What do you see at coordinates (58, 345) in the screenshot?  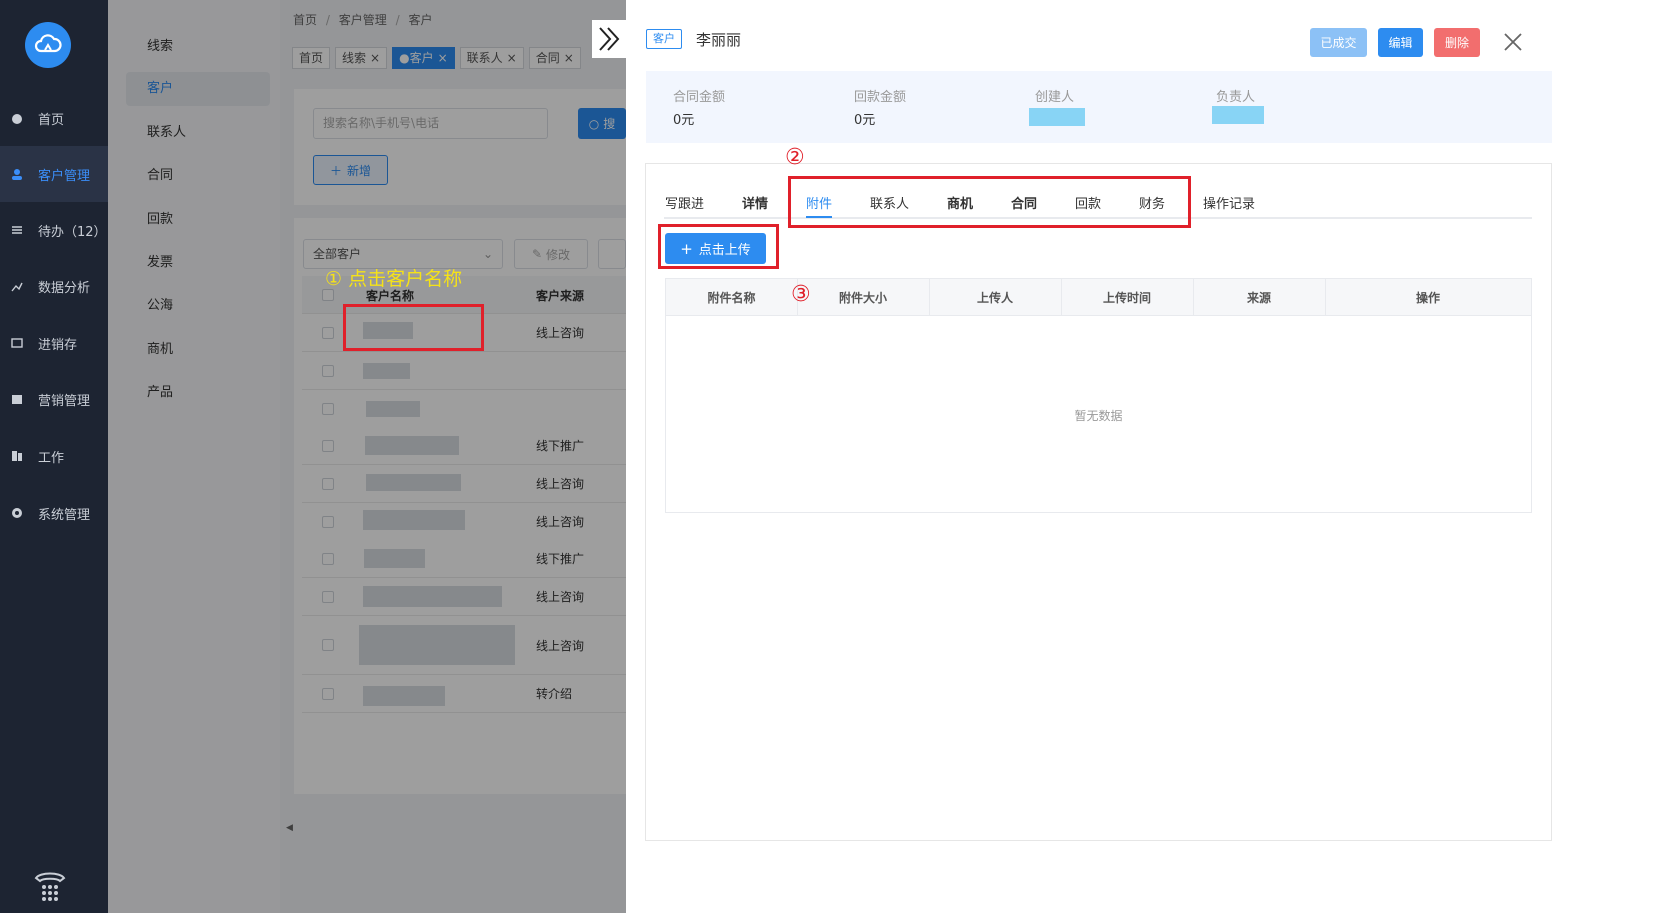 I see `nav-item-label: 进销存` at bounding box center [58, 345].